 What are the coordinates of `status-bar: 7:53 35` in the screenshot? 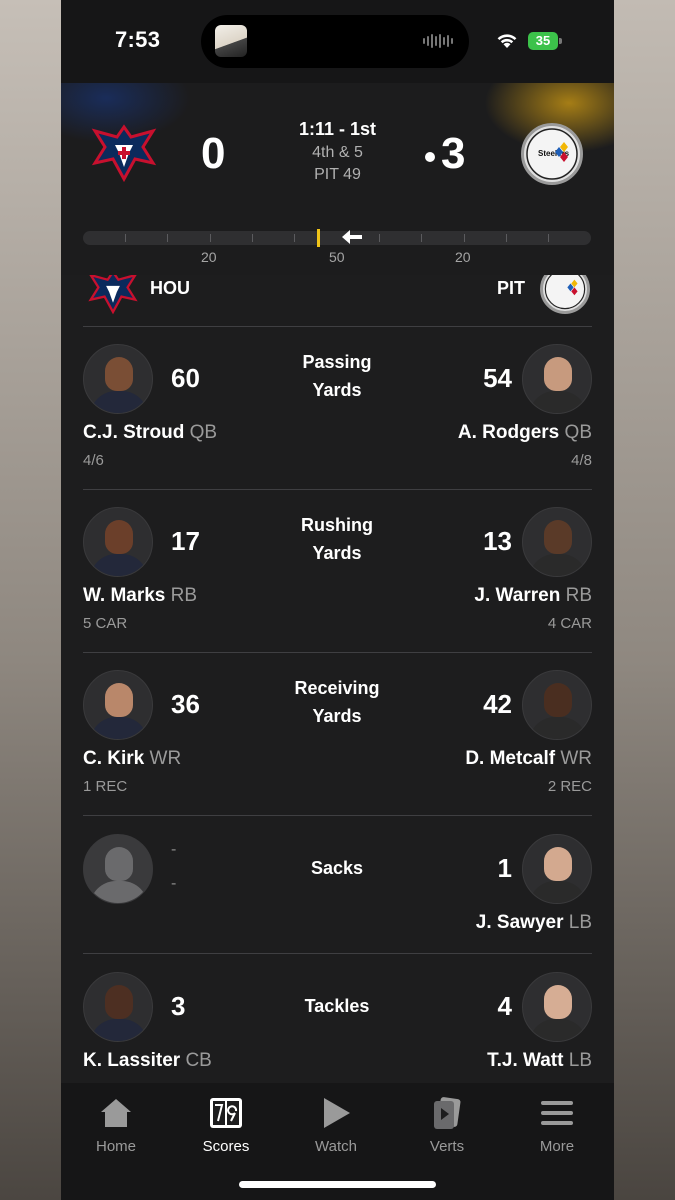 It's located at (337, 41).